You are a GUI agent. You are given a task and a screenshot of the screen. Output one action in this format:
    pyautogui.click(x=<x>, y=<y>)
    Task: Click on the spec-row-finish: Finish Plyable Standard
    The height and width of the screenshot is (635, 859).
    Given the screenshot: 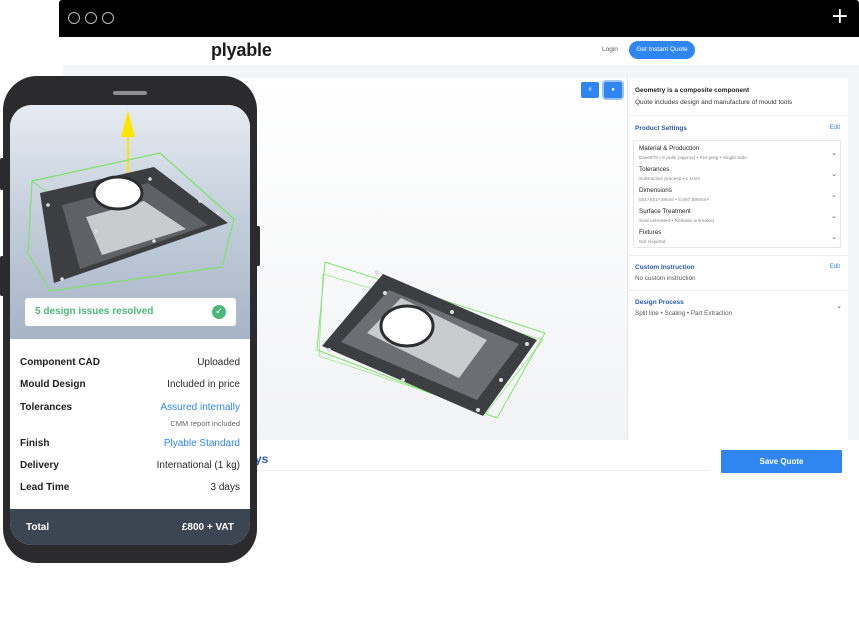 What is the action you would take?
    pyautogui.click(x=130, y=445)
    